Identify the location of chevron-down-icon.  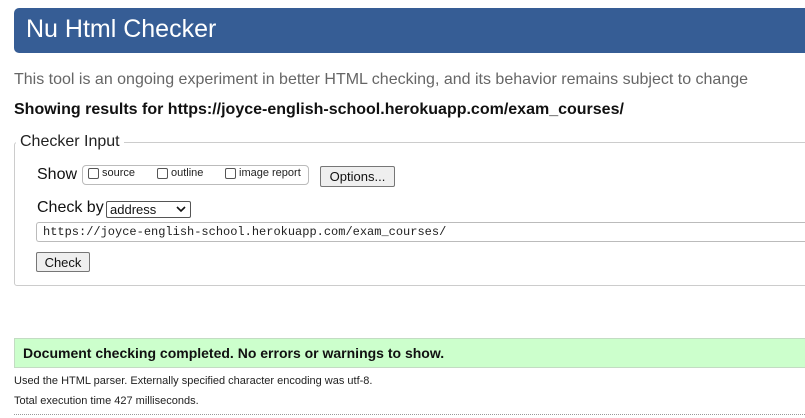
(181, 209).